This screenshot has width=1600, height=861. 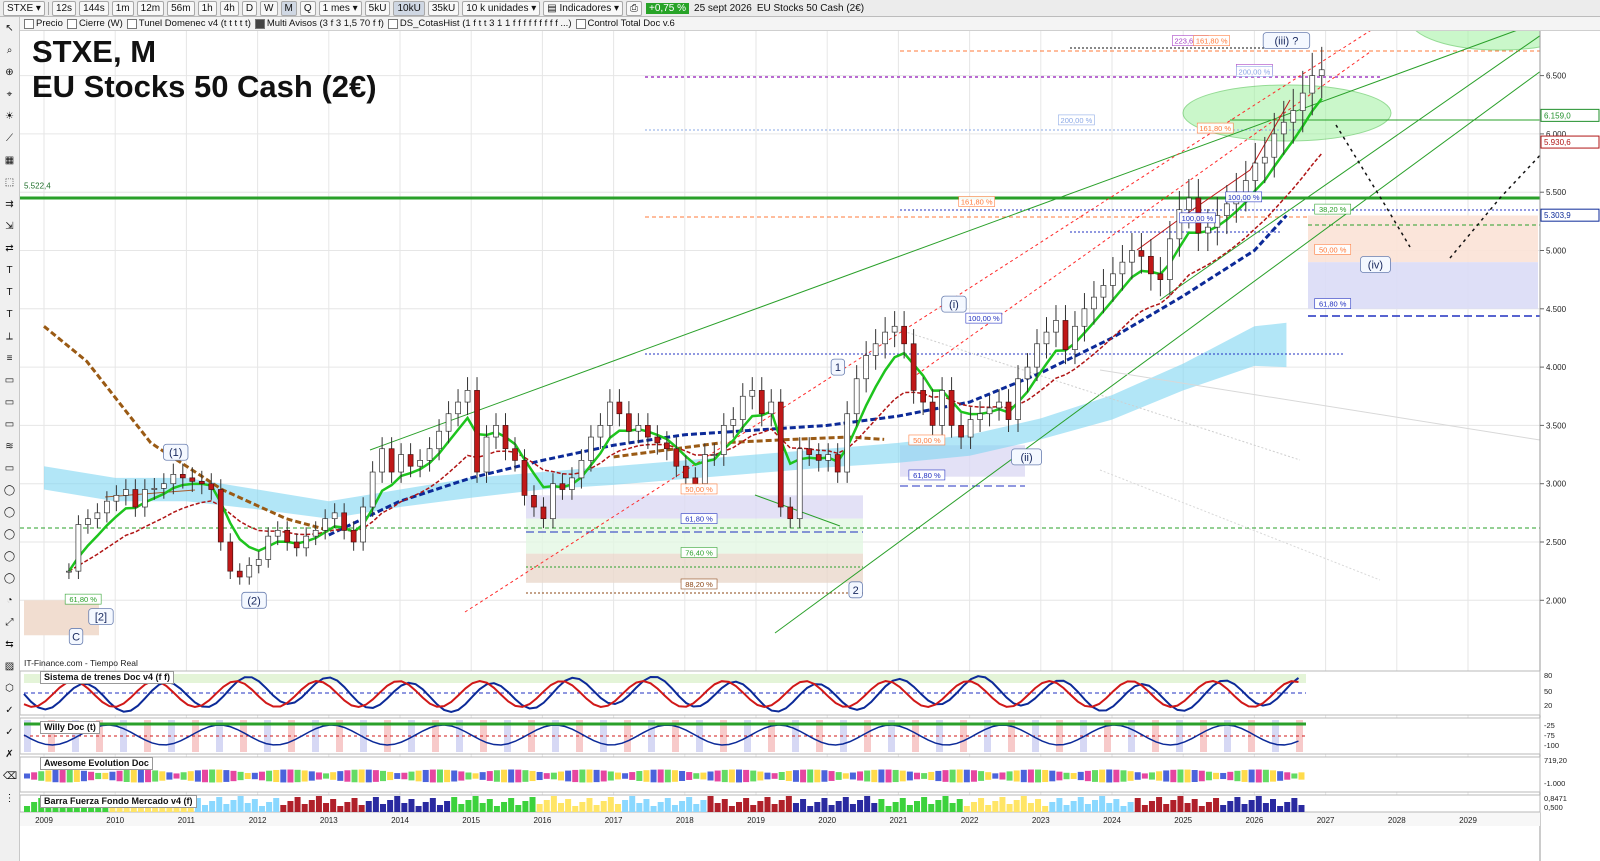 I want to click on unit-button-5kU: 5kU, so click(x=377, y=8).